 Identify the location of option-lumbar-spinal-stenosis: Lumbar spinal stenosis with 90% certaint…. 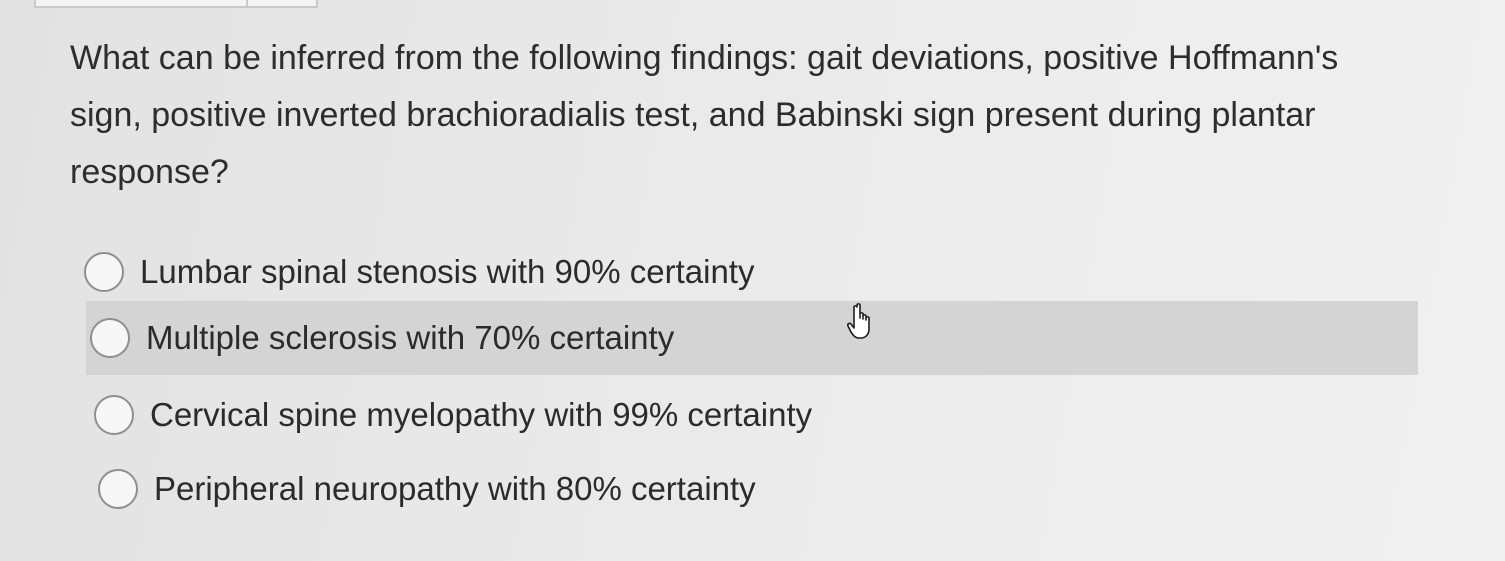
(751, 272).